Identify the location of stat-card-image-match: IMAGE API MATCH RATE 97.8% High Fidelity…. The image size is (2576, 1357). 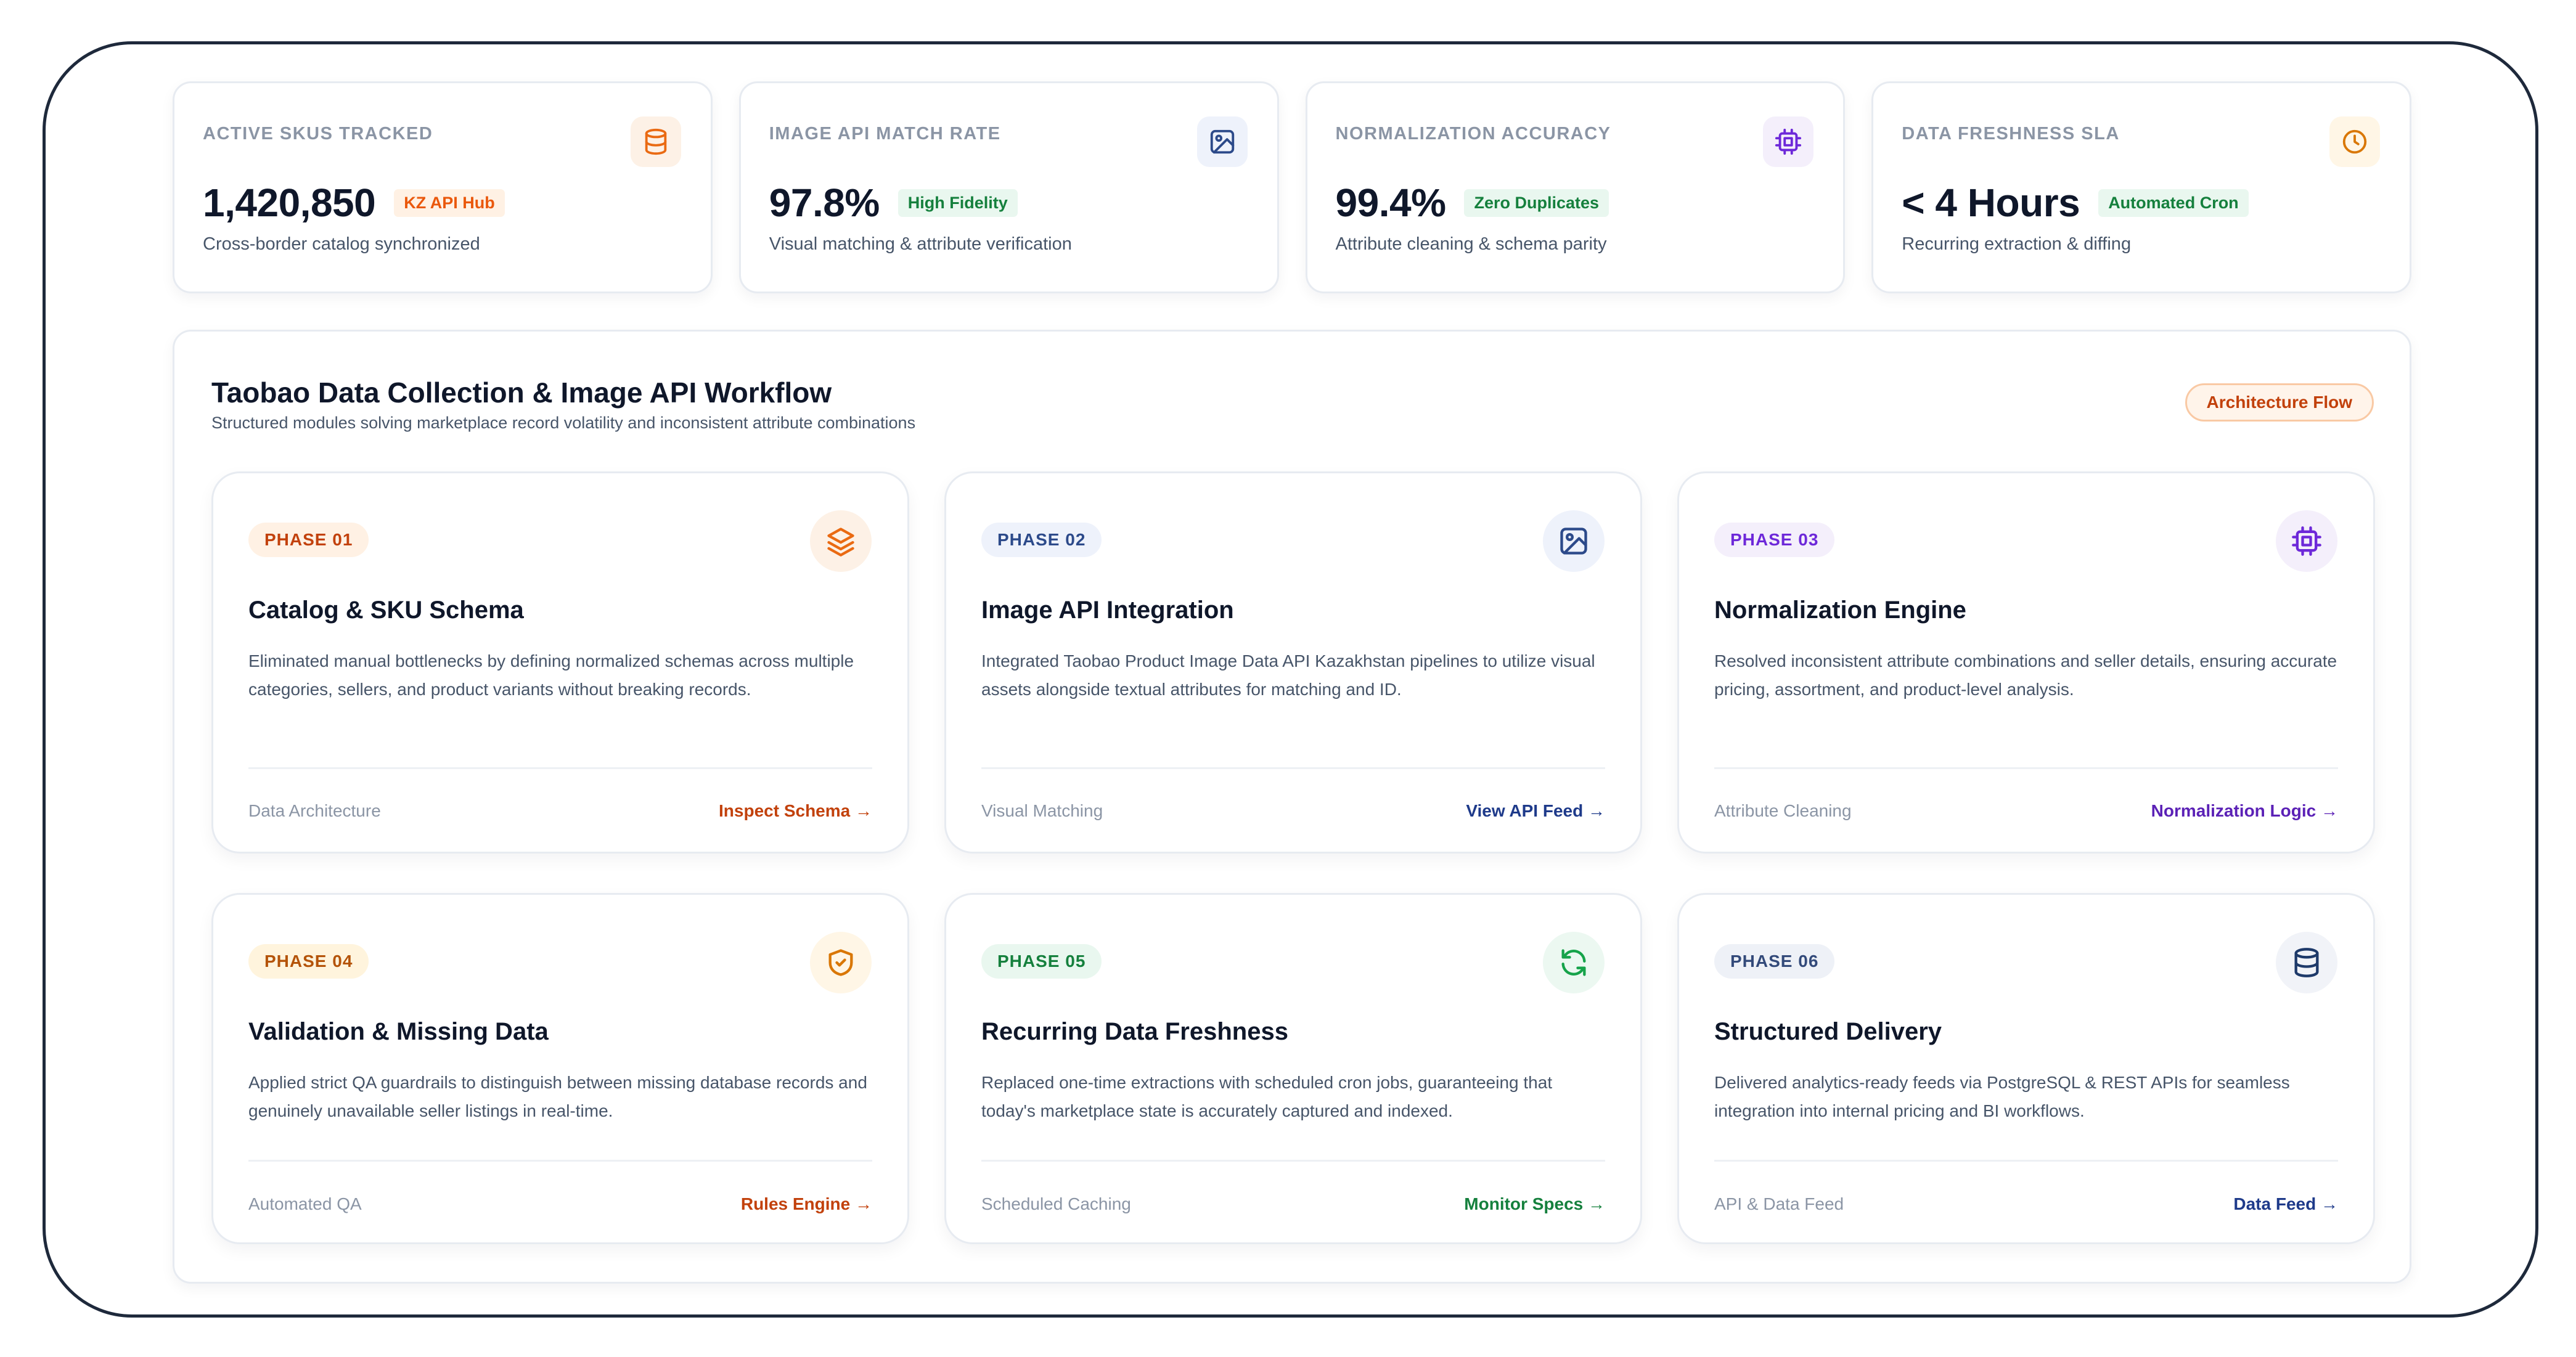
(1008, 187).